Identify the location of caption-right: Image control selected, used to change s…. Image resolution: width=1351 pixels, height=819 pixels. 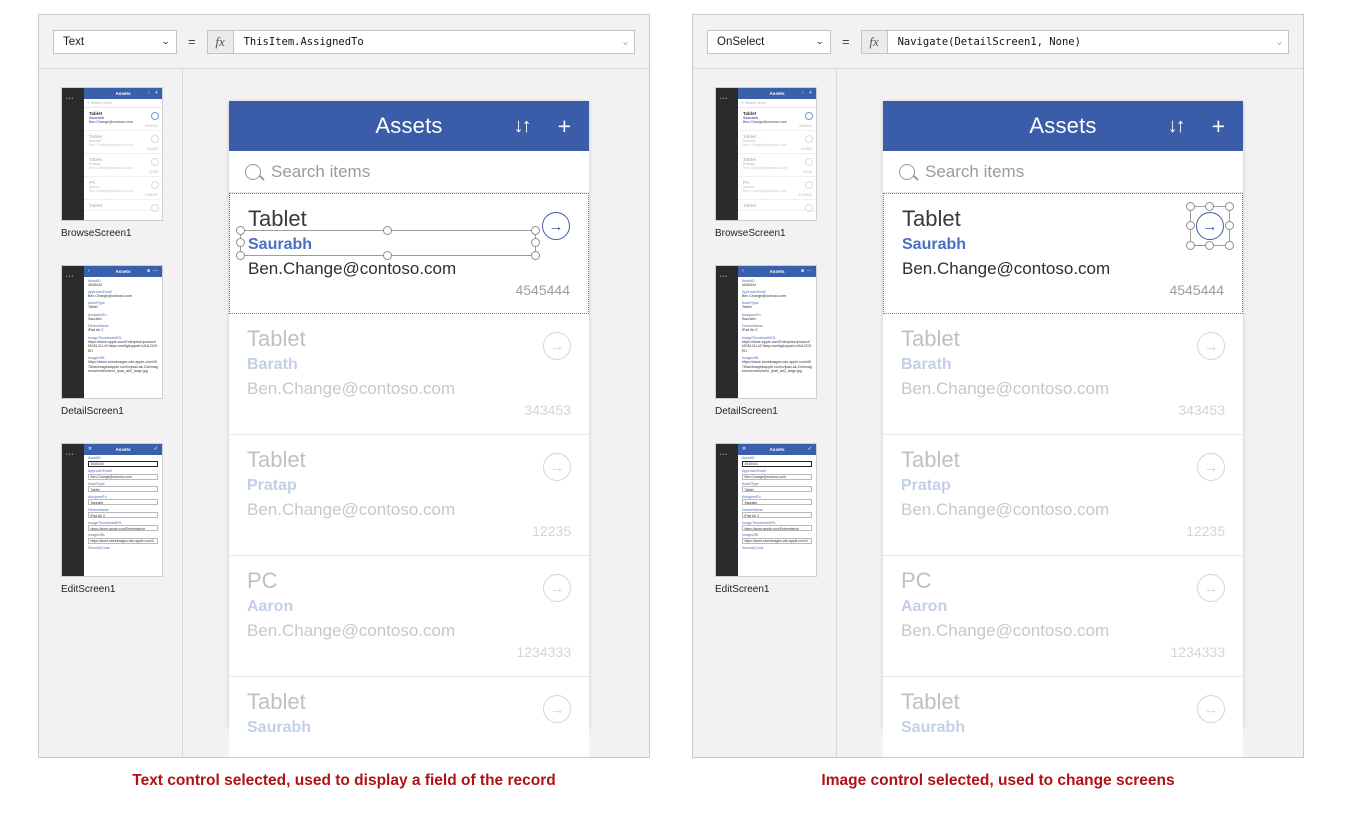
(998, 780).